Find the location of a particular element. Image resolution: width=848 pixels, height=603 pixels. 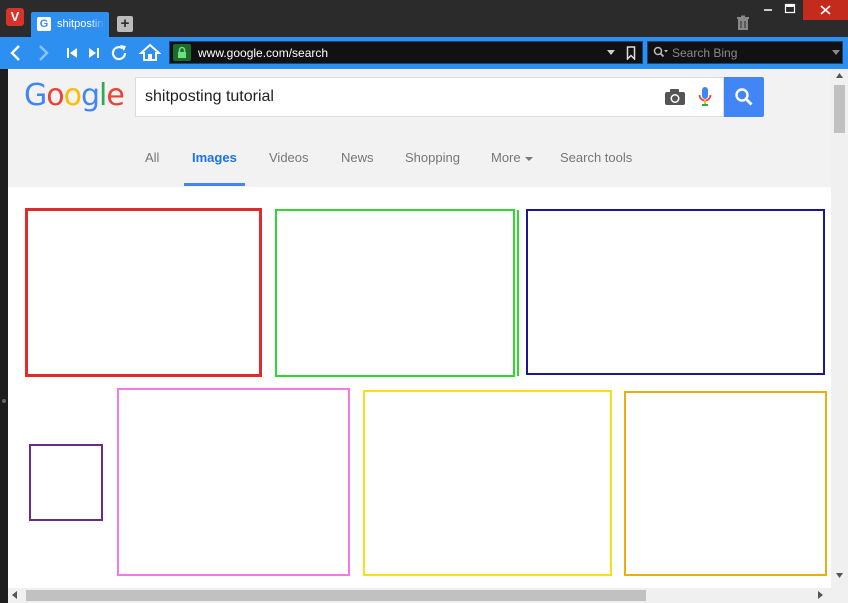

tab-videos: Videos is located at coordinates (289, 157).